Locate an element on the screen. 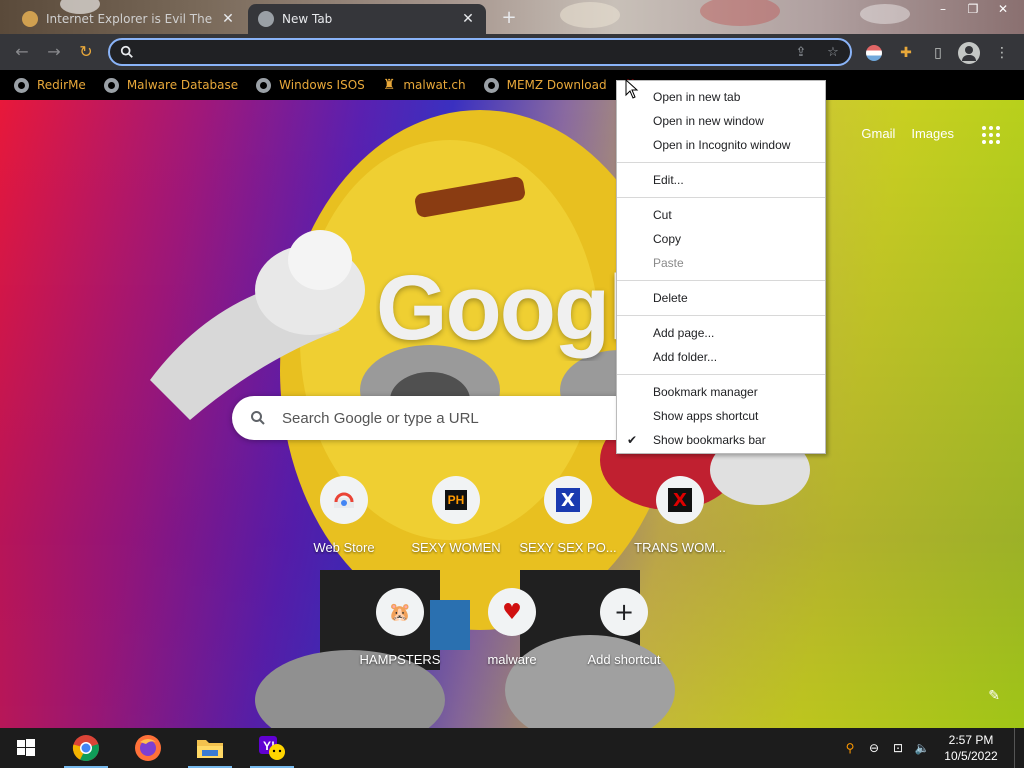  hamster-icon: 🐹 is located at coordinates (400, 612).